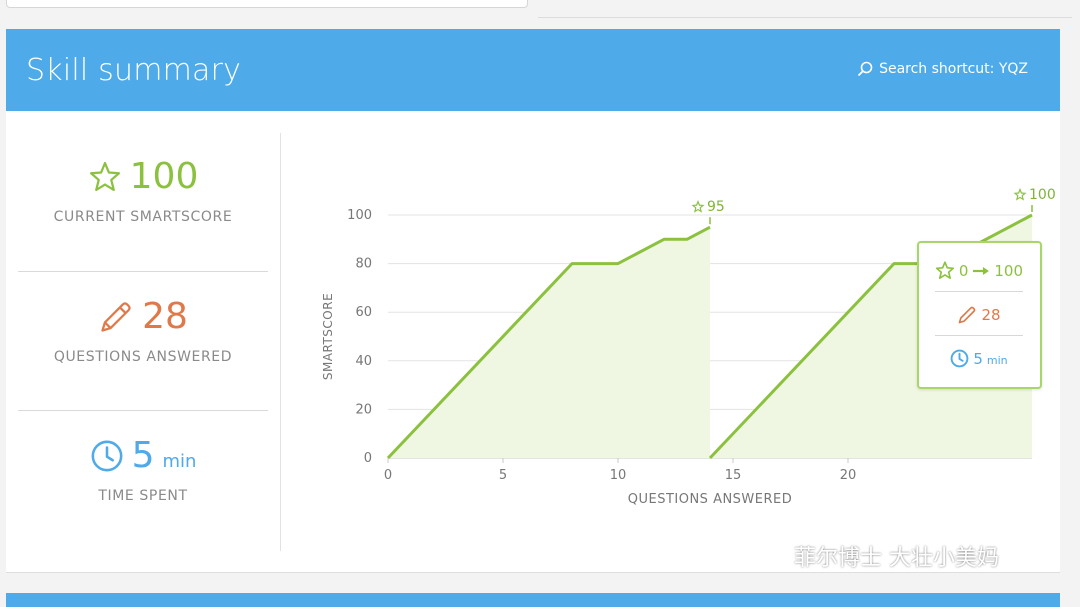 This screenshot has height=607, width=1080. What do you see at coordinates (618, 475) in the screenshot?
I see `x-tick-label: 10` at bounding box center [618, 475].